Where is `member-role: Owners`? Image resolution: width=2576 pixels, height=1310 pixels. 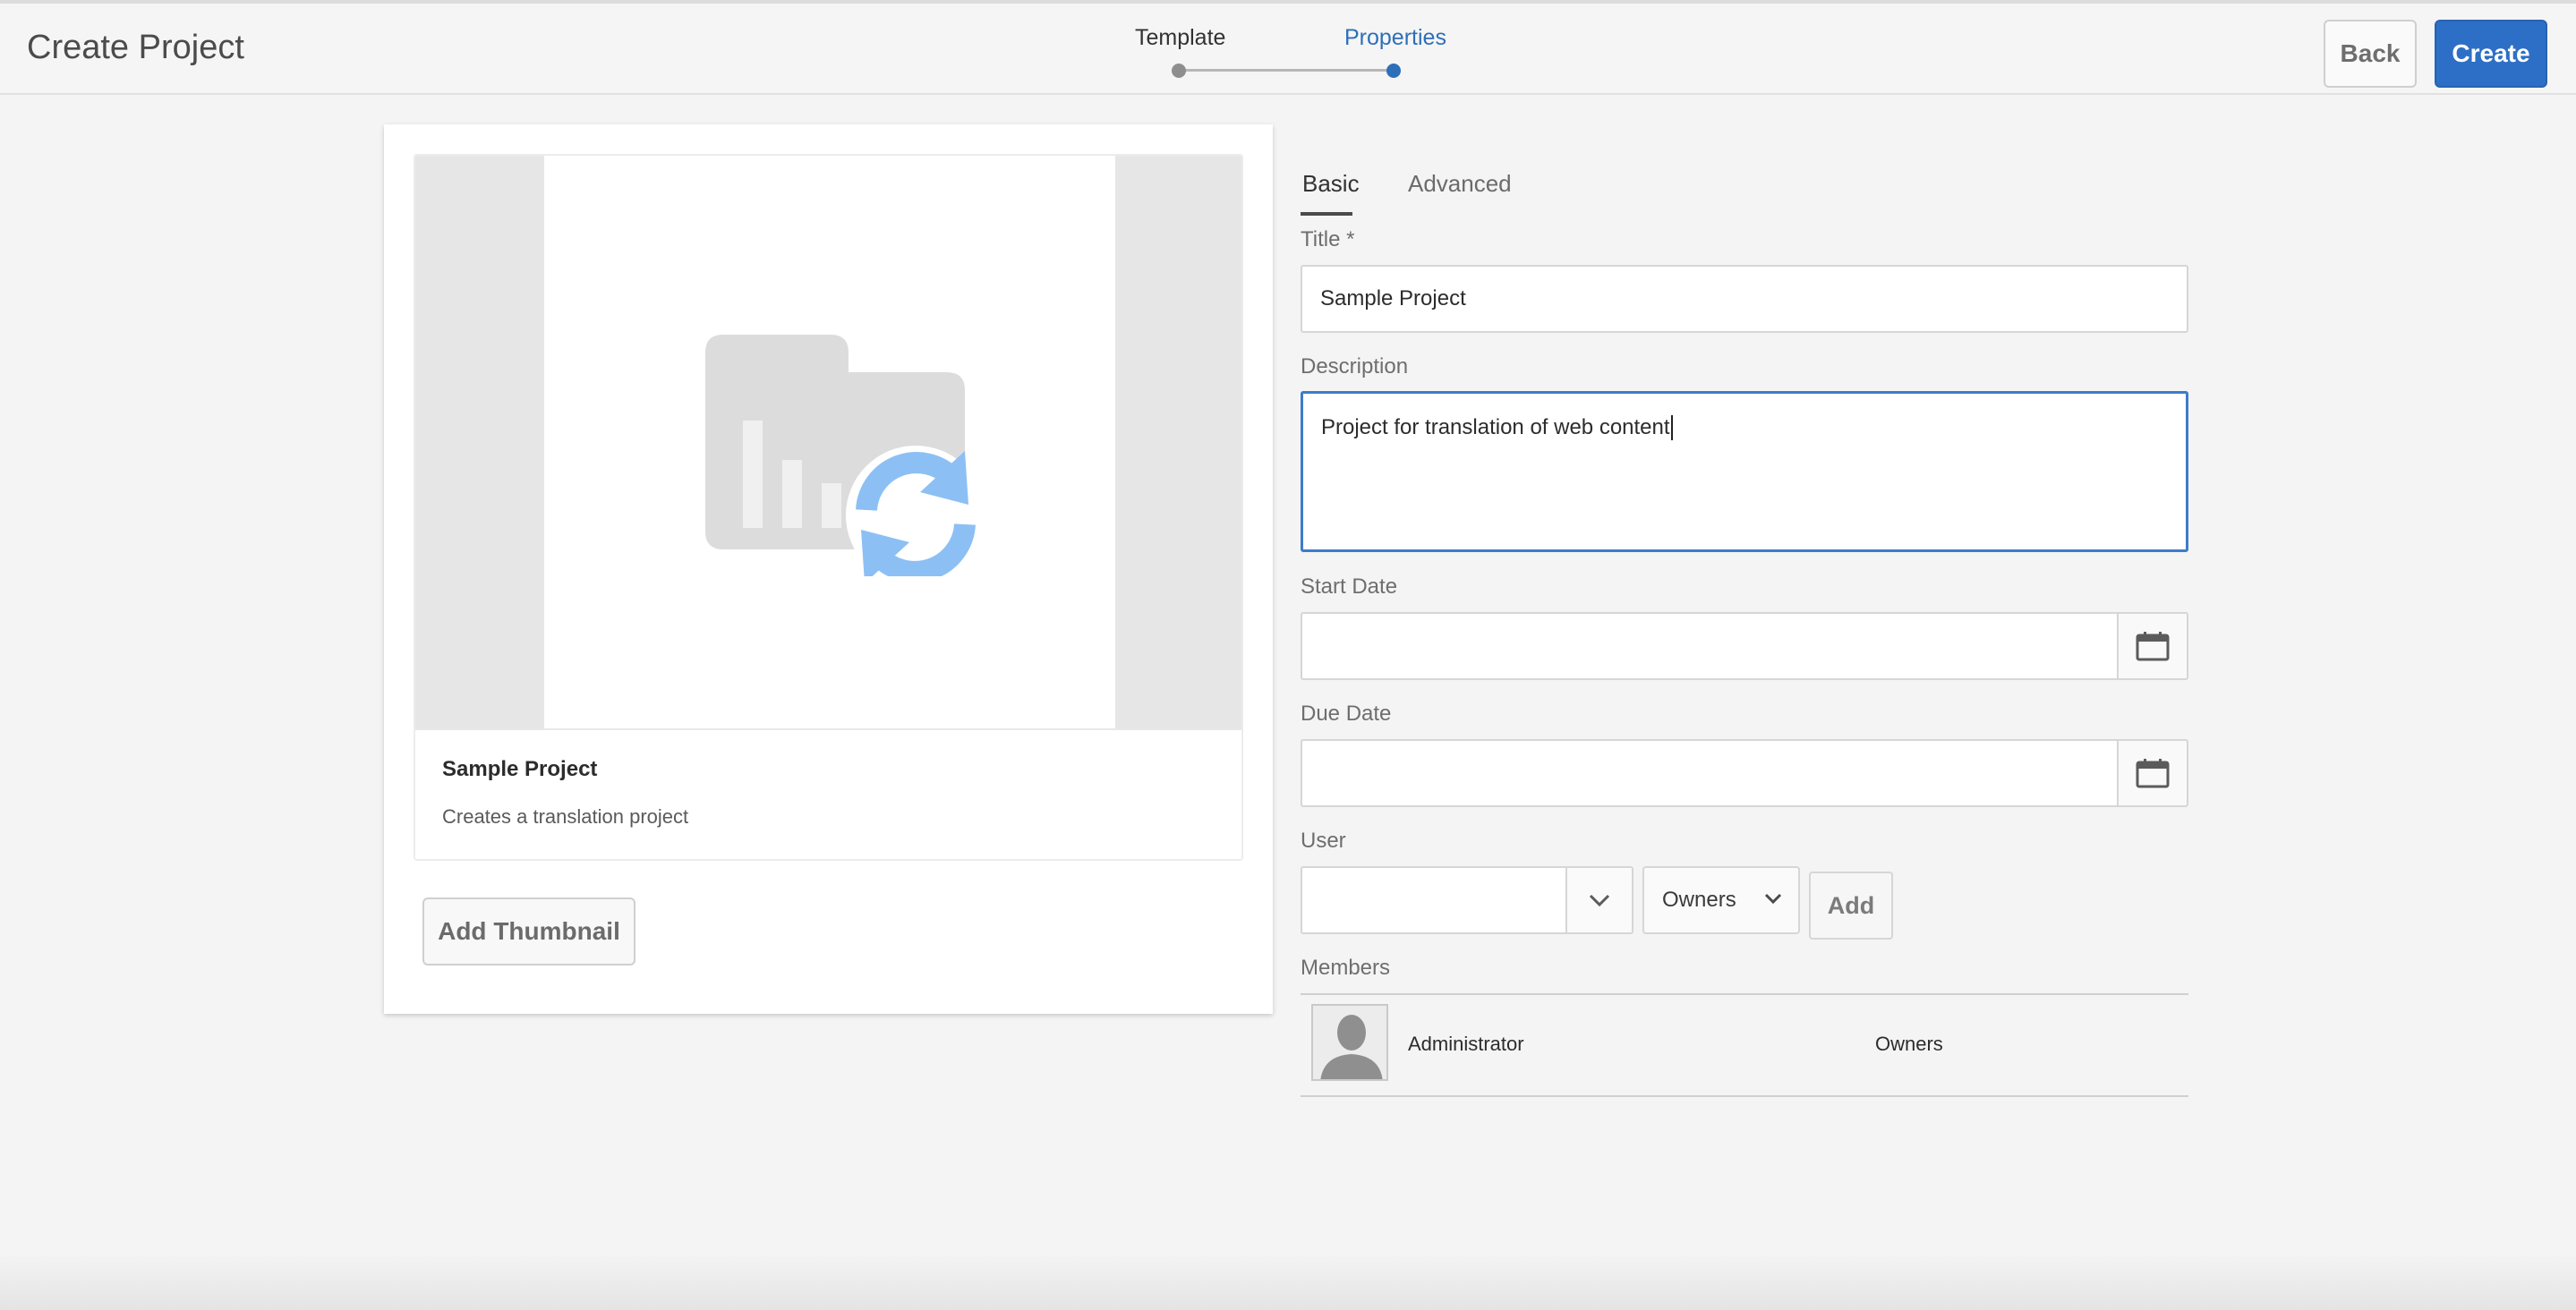
member-role: Owners is located at coordinates (1909, 1044).